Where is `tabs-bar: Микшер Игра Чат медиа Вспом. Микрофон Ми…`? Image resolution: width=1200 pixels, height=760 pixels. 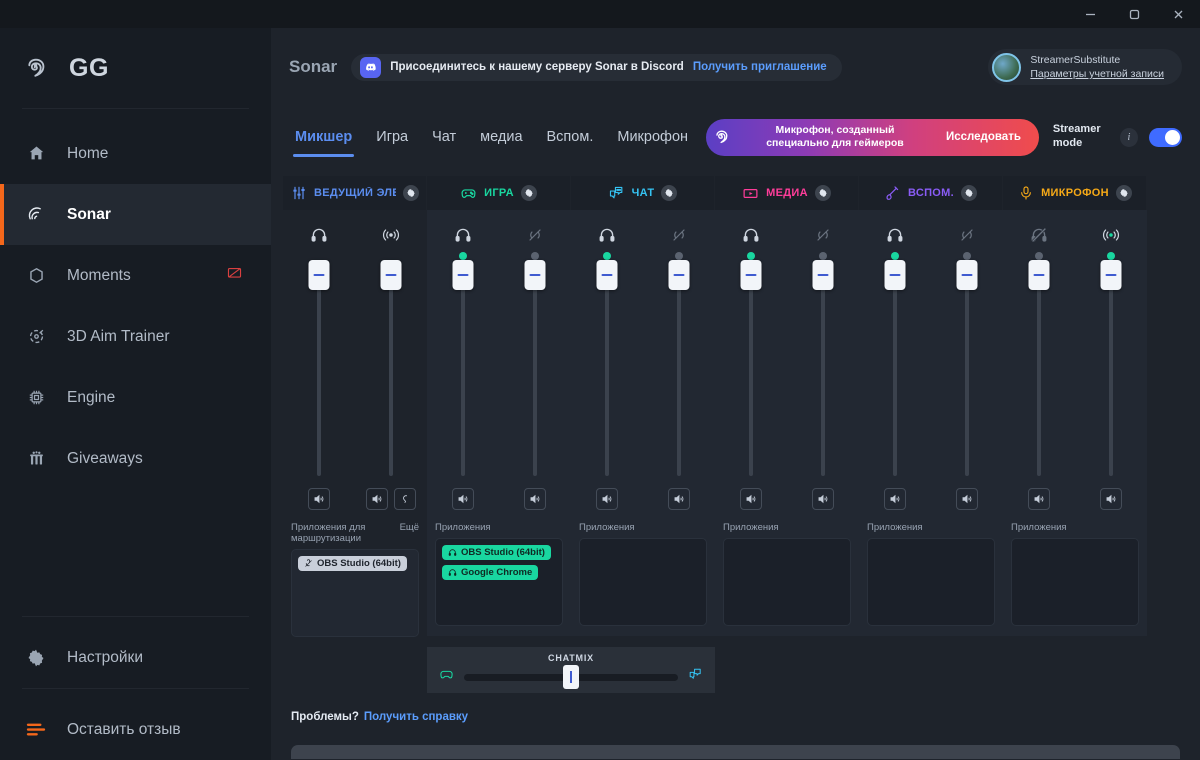 tabs-bar: Микшер Игра Чат медиа Вспом. Микрофон Ми… is located at coordinates (735, 137).